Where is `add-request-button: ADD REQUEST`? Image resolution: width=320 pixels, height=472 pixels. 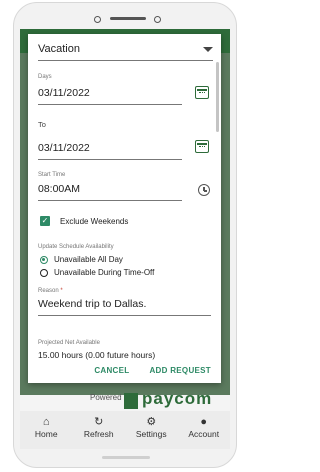
add-request-button: ADD REQUEST is located at coordinates (180, 370).